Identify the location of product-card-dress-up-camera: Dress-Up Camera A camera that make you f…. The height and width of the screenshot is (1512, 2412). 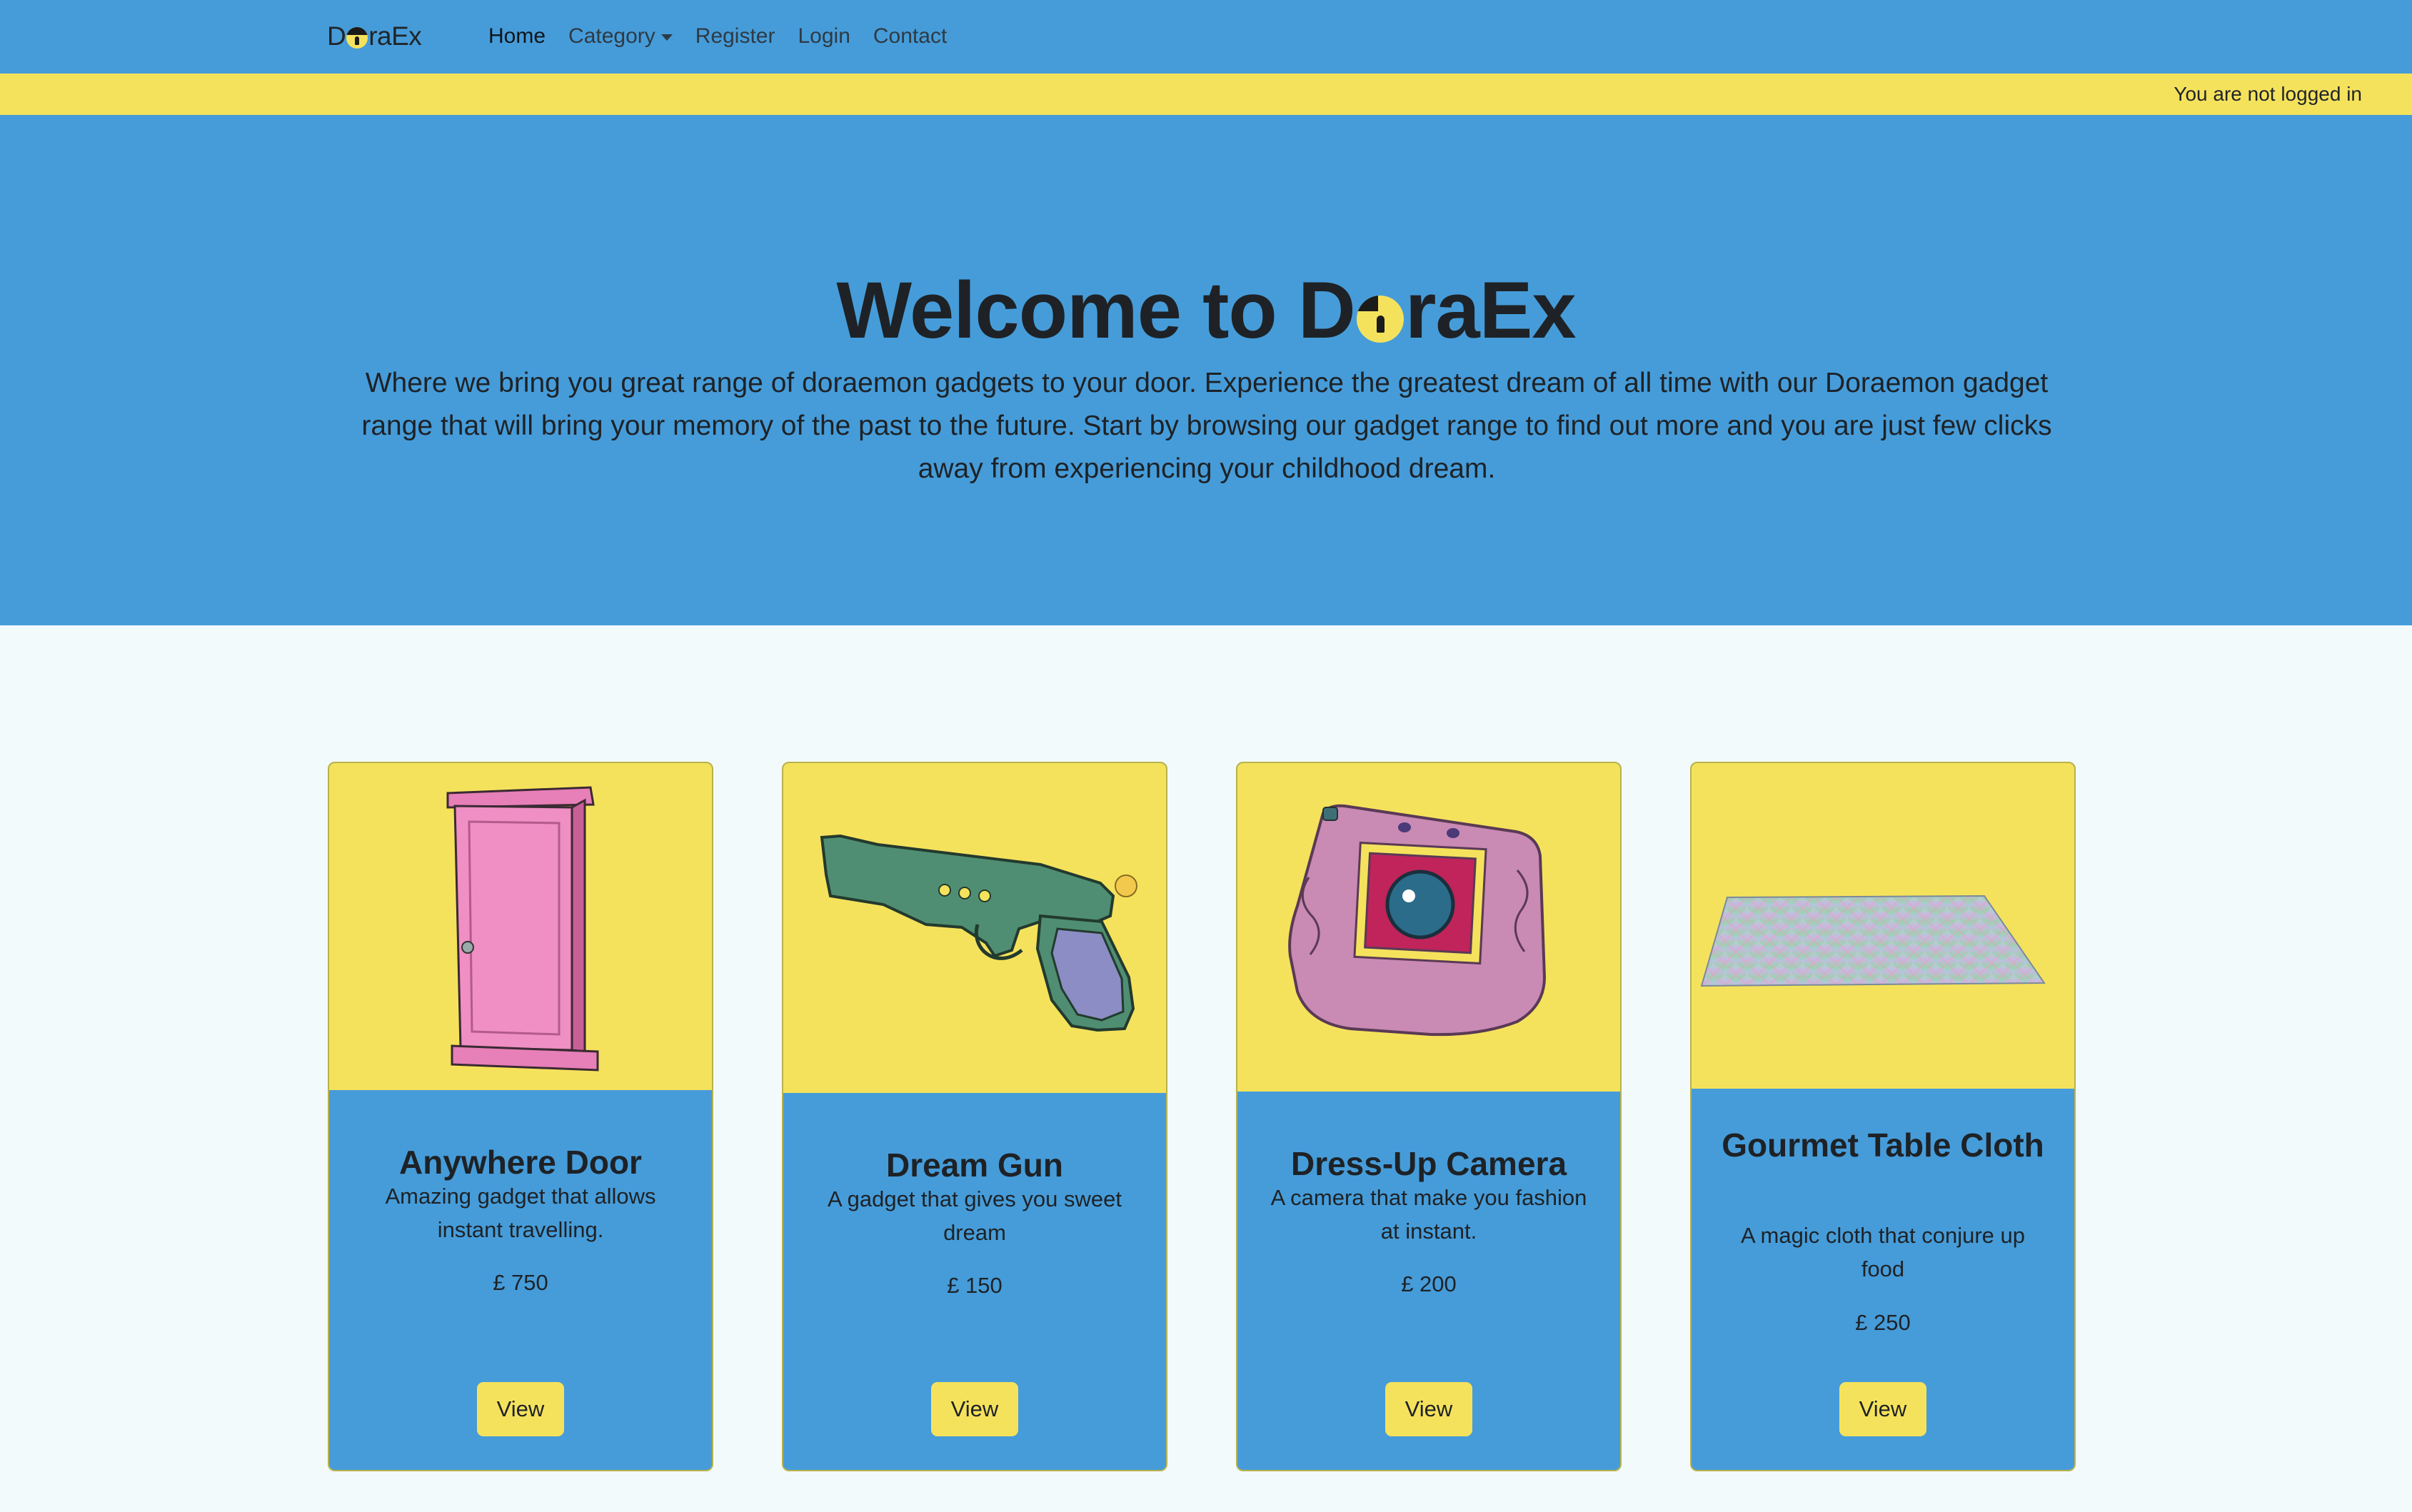
(1429, 1116).